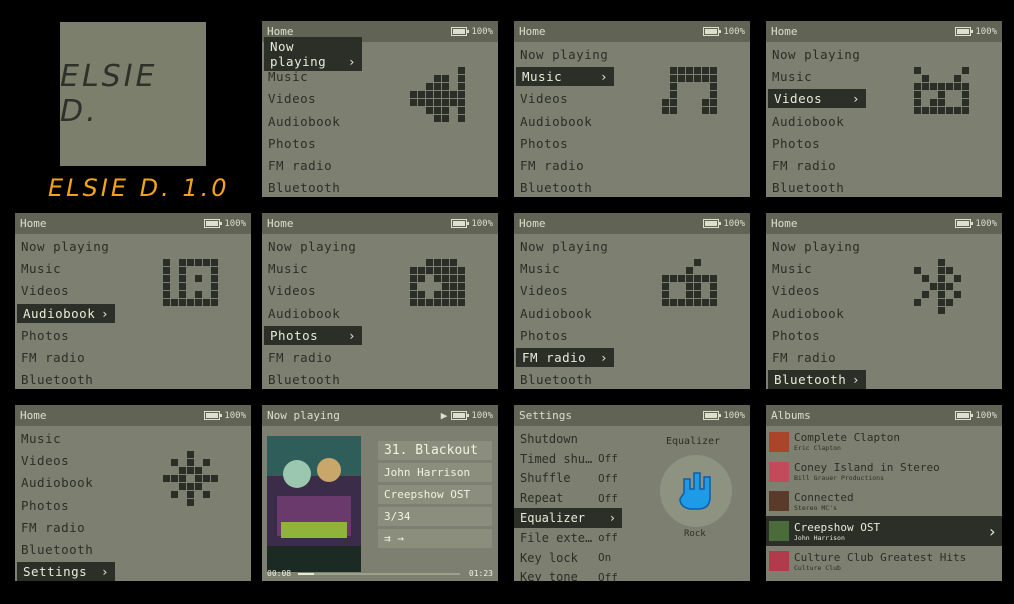 The width and height of the screenshot is (1014, 604). I want to click on settings-row: Key lock On, so click(569, 558).